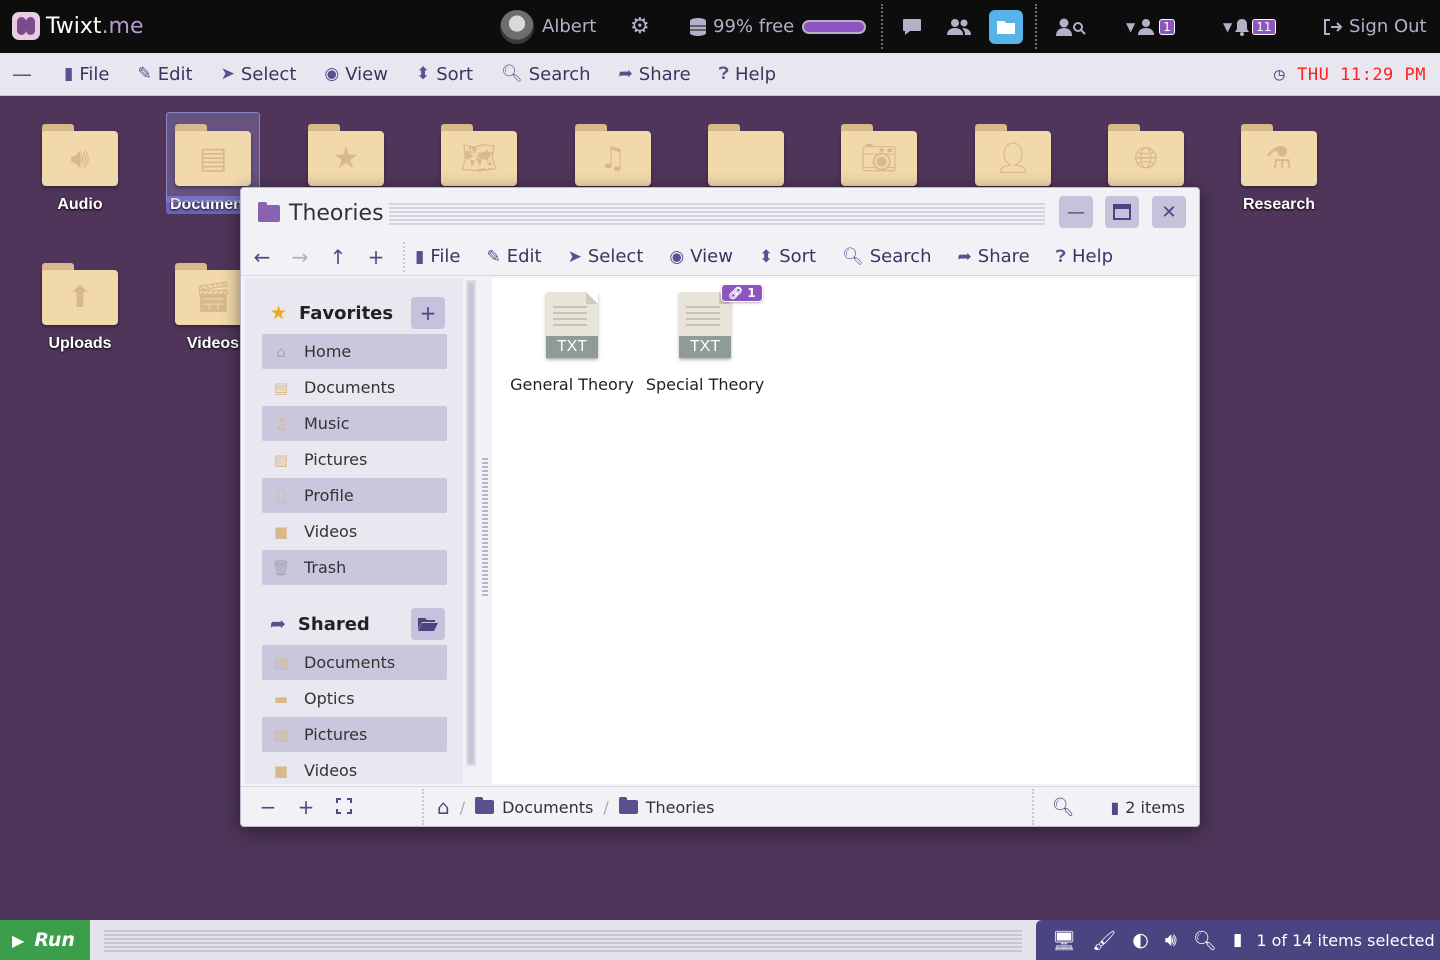 The height and width of the screenshot is (960, 1440). Describe the element at coordinates (879, 155) in the screenshot. I see `desktop-folder-pictures: 📷︎` at that location.